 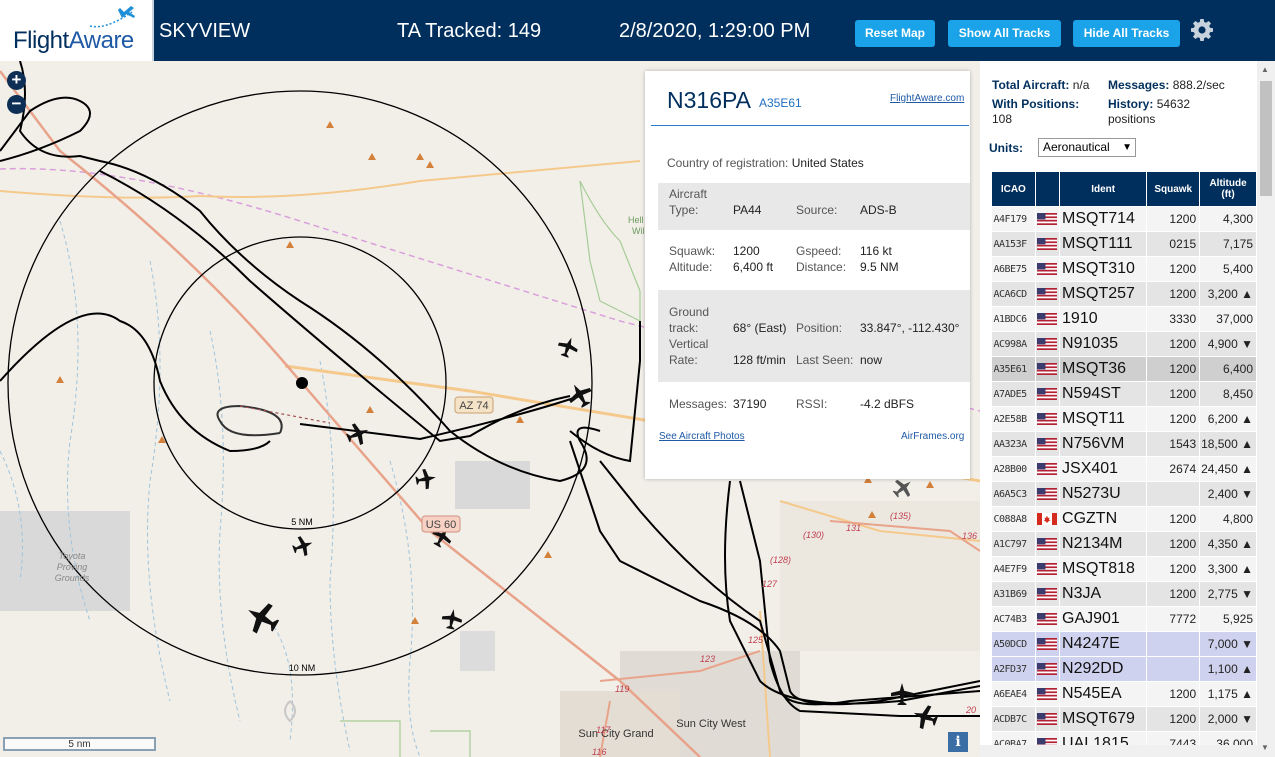 I want to click on total-aircraft-label: Total Aircraft:, so click(x=1031, y=85).